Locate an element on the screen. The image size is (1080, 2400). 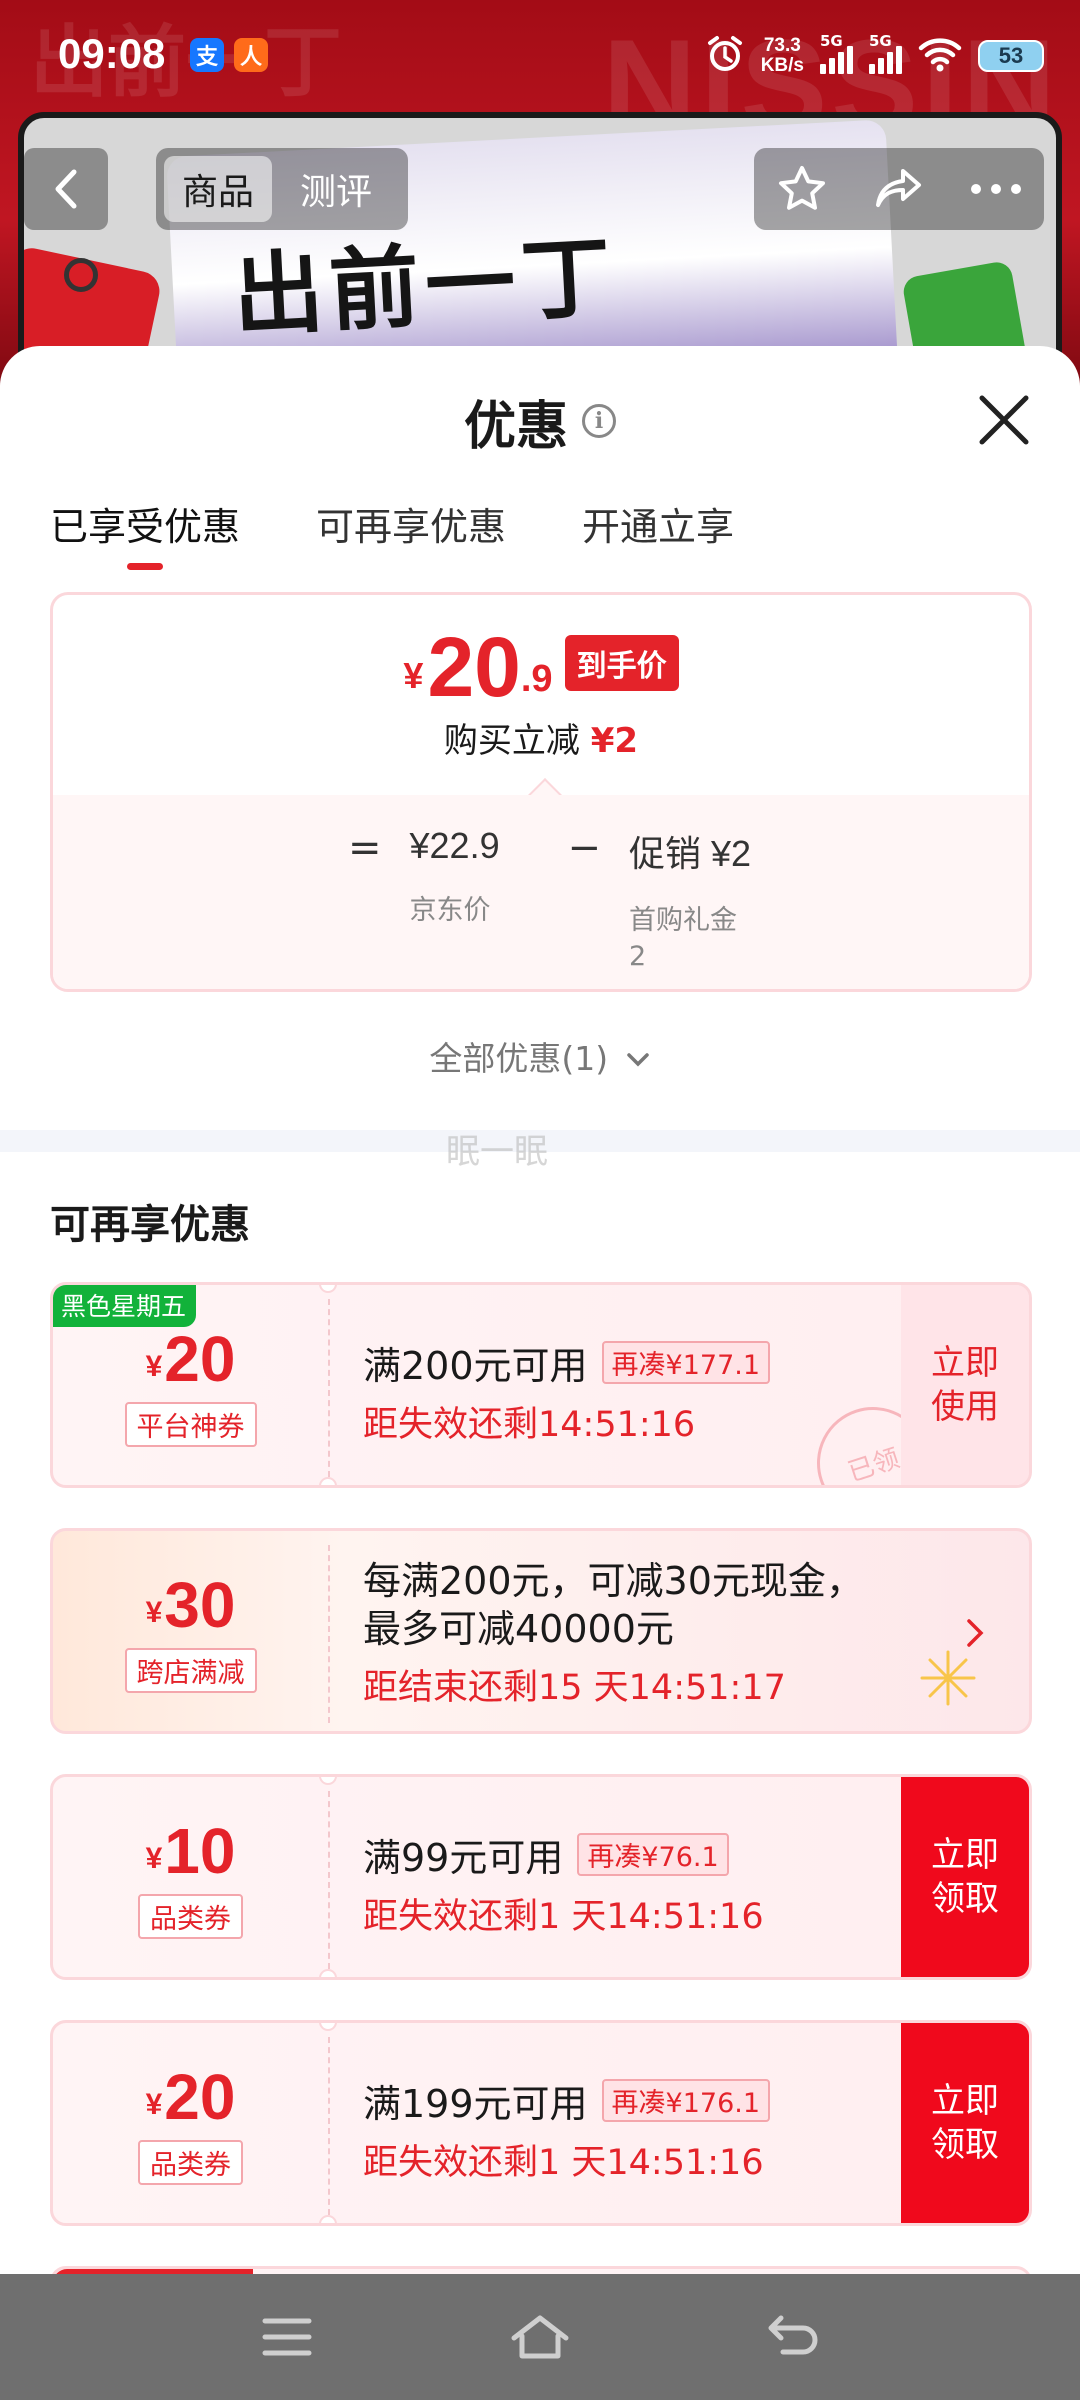
price-integer: 20 is located at coordinates (474, 667).